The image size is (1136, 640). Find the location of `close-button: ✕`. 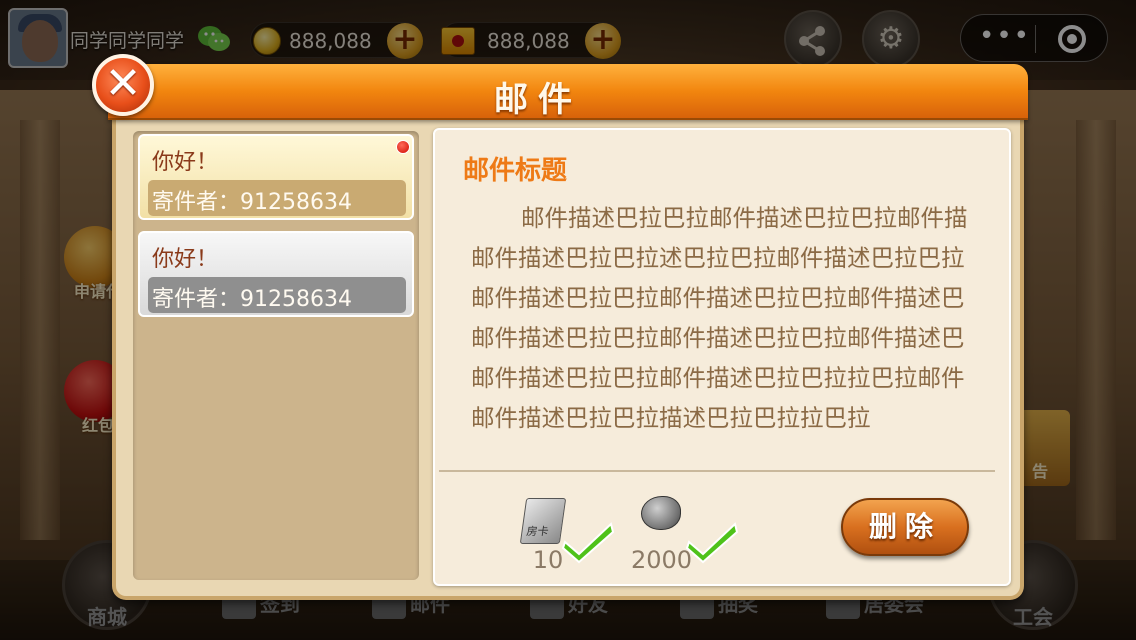

close-button: ✕ is located at coordinates (123, 85).